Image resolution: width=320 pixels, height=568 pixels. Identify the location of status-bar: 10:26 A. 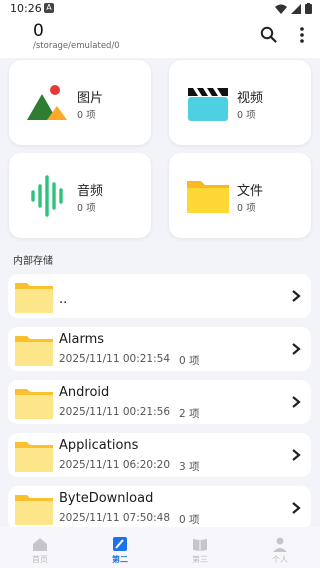
(160, 9).